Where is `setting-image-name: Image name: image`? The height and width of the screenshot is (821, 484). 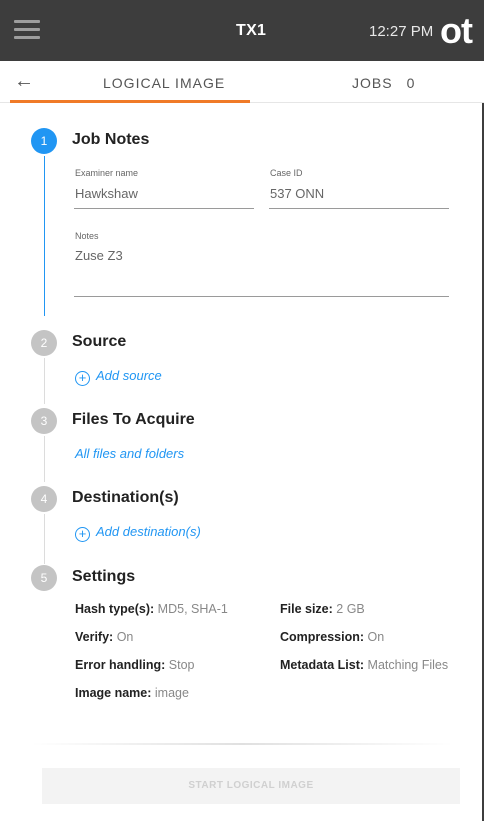 setting-image-name: Image name: image is located at coordinates (132, 693).